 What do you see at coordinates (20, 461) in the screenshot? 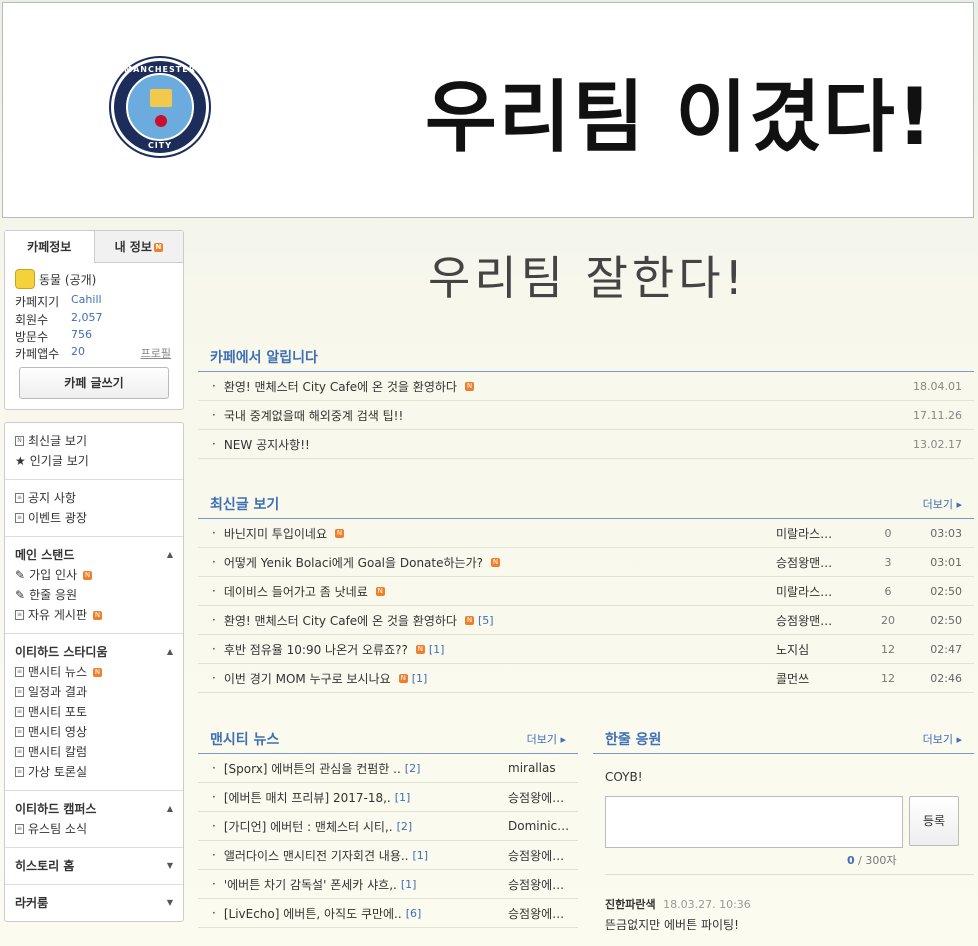
I see `star-icon: ★` at bounding box center [20, 461].